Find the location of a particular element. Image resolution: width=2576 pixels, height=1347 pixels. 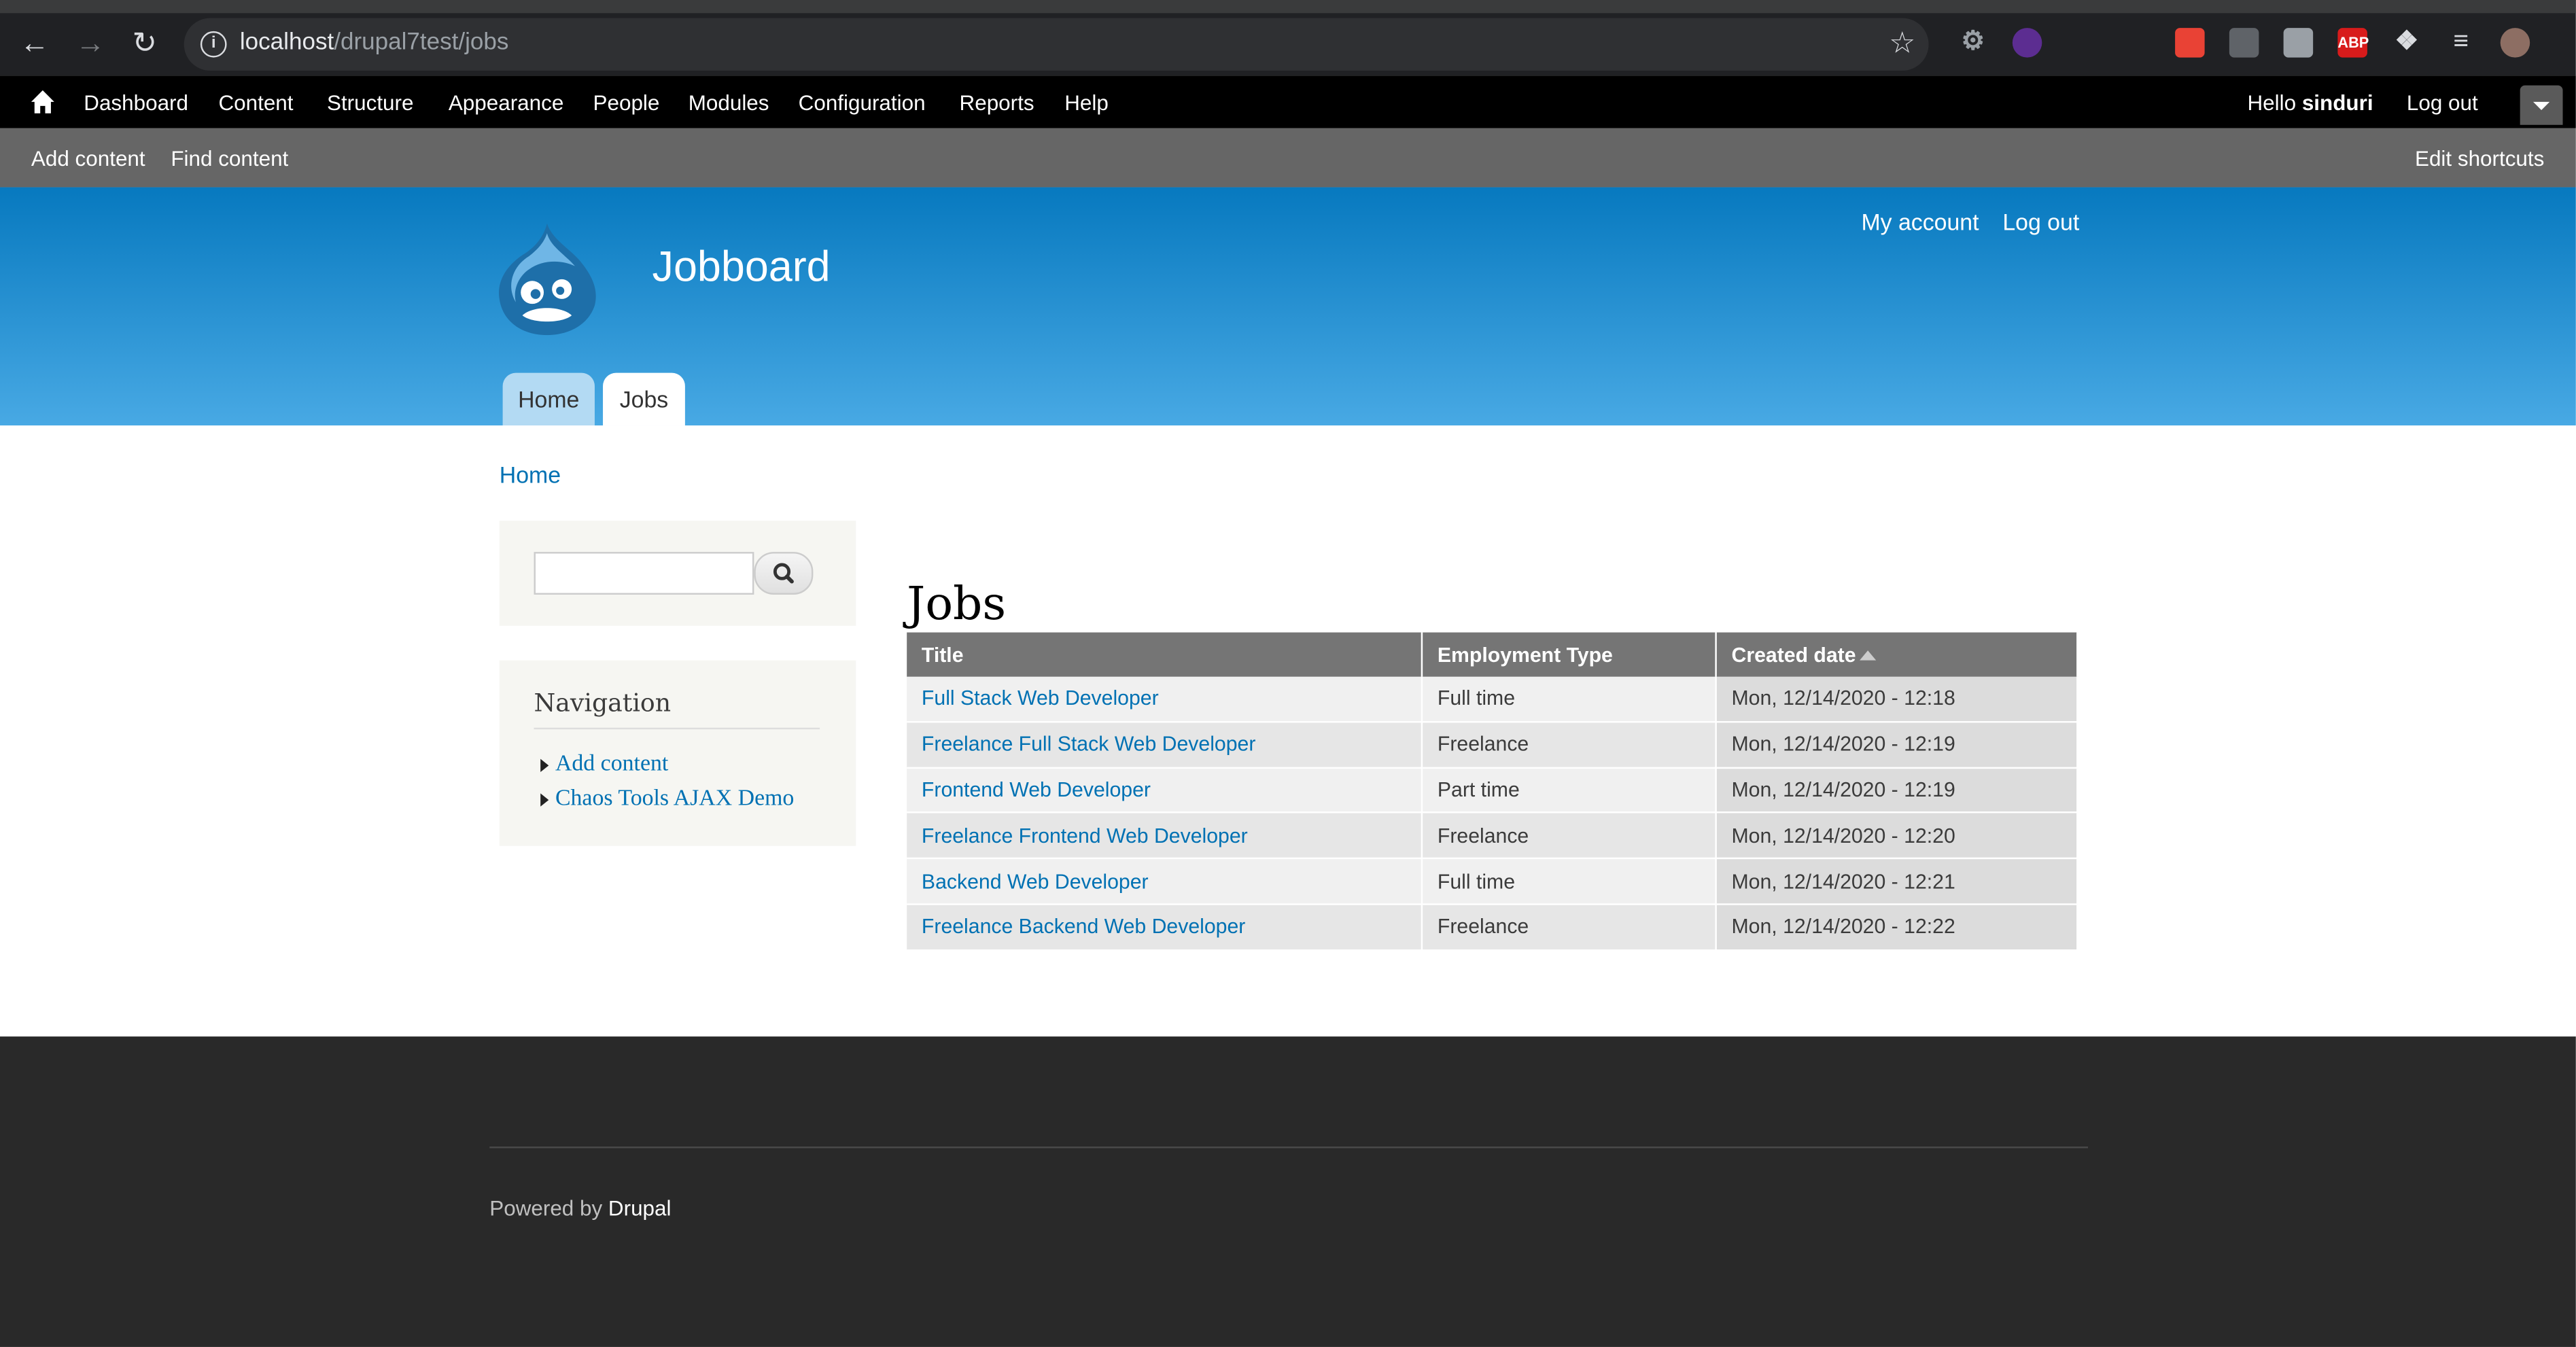

employment-type-cell: Part time is located at coordinates (1569, 790).